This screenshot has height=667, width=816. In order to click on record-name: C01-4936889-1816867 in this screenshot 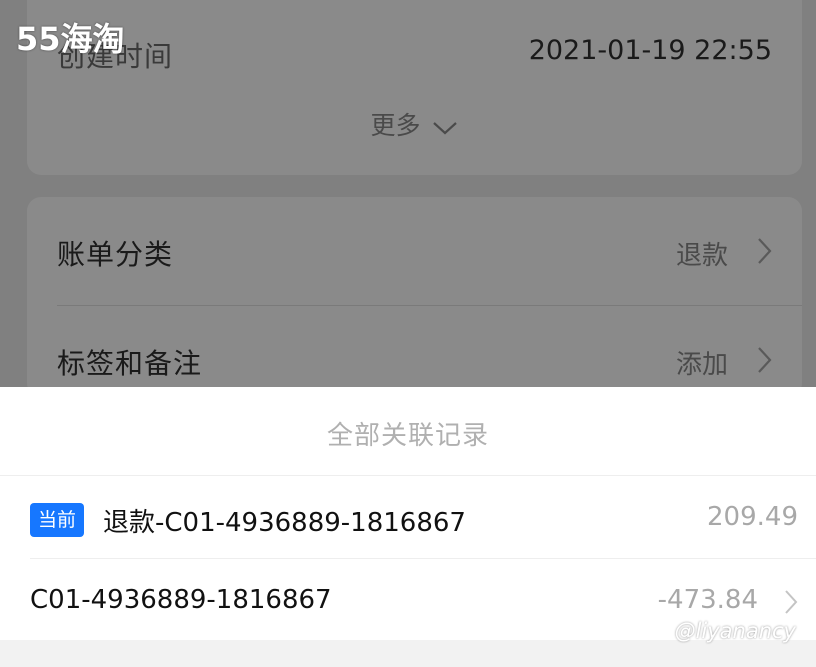, I will do `click(181, 600)`.